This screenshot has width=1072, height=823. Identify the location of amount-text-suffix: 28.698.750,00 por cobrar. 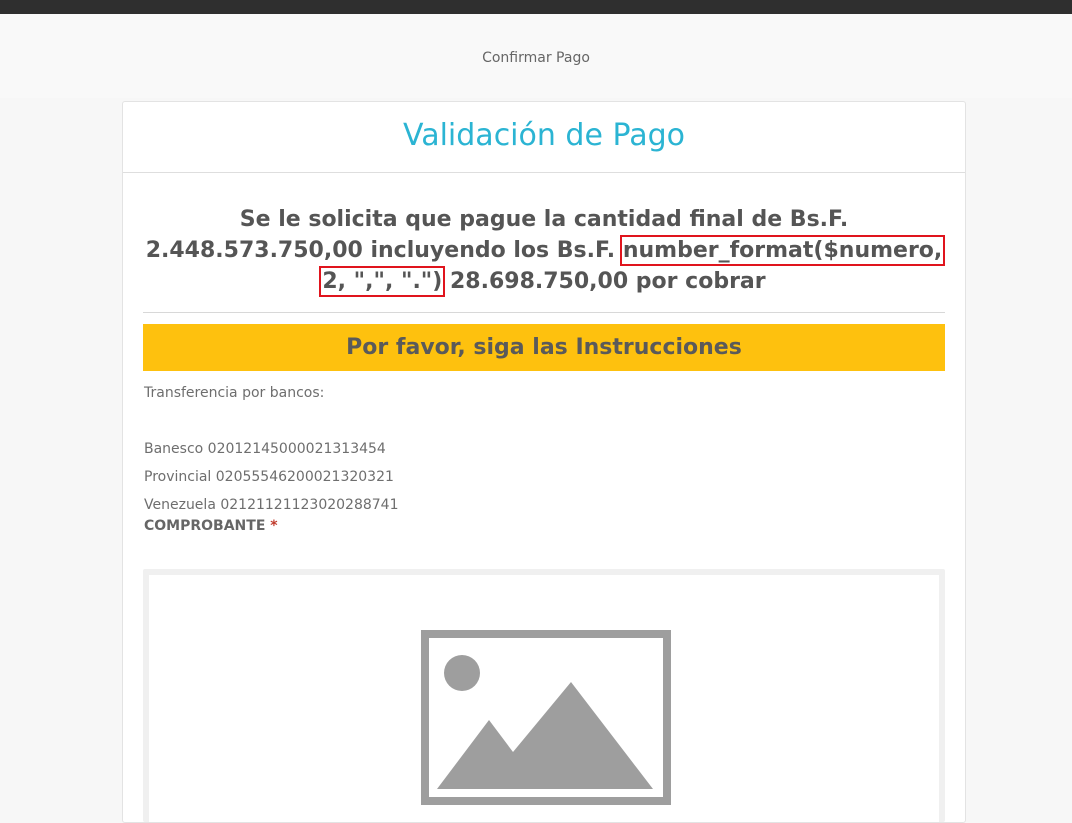
(604, 281).